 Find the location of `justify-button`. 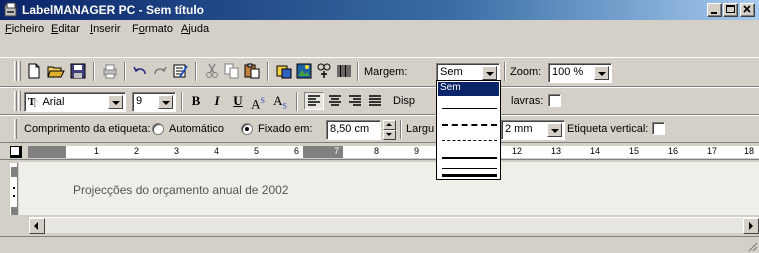

justify-button is located at coordinates (375, 101).